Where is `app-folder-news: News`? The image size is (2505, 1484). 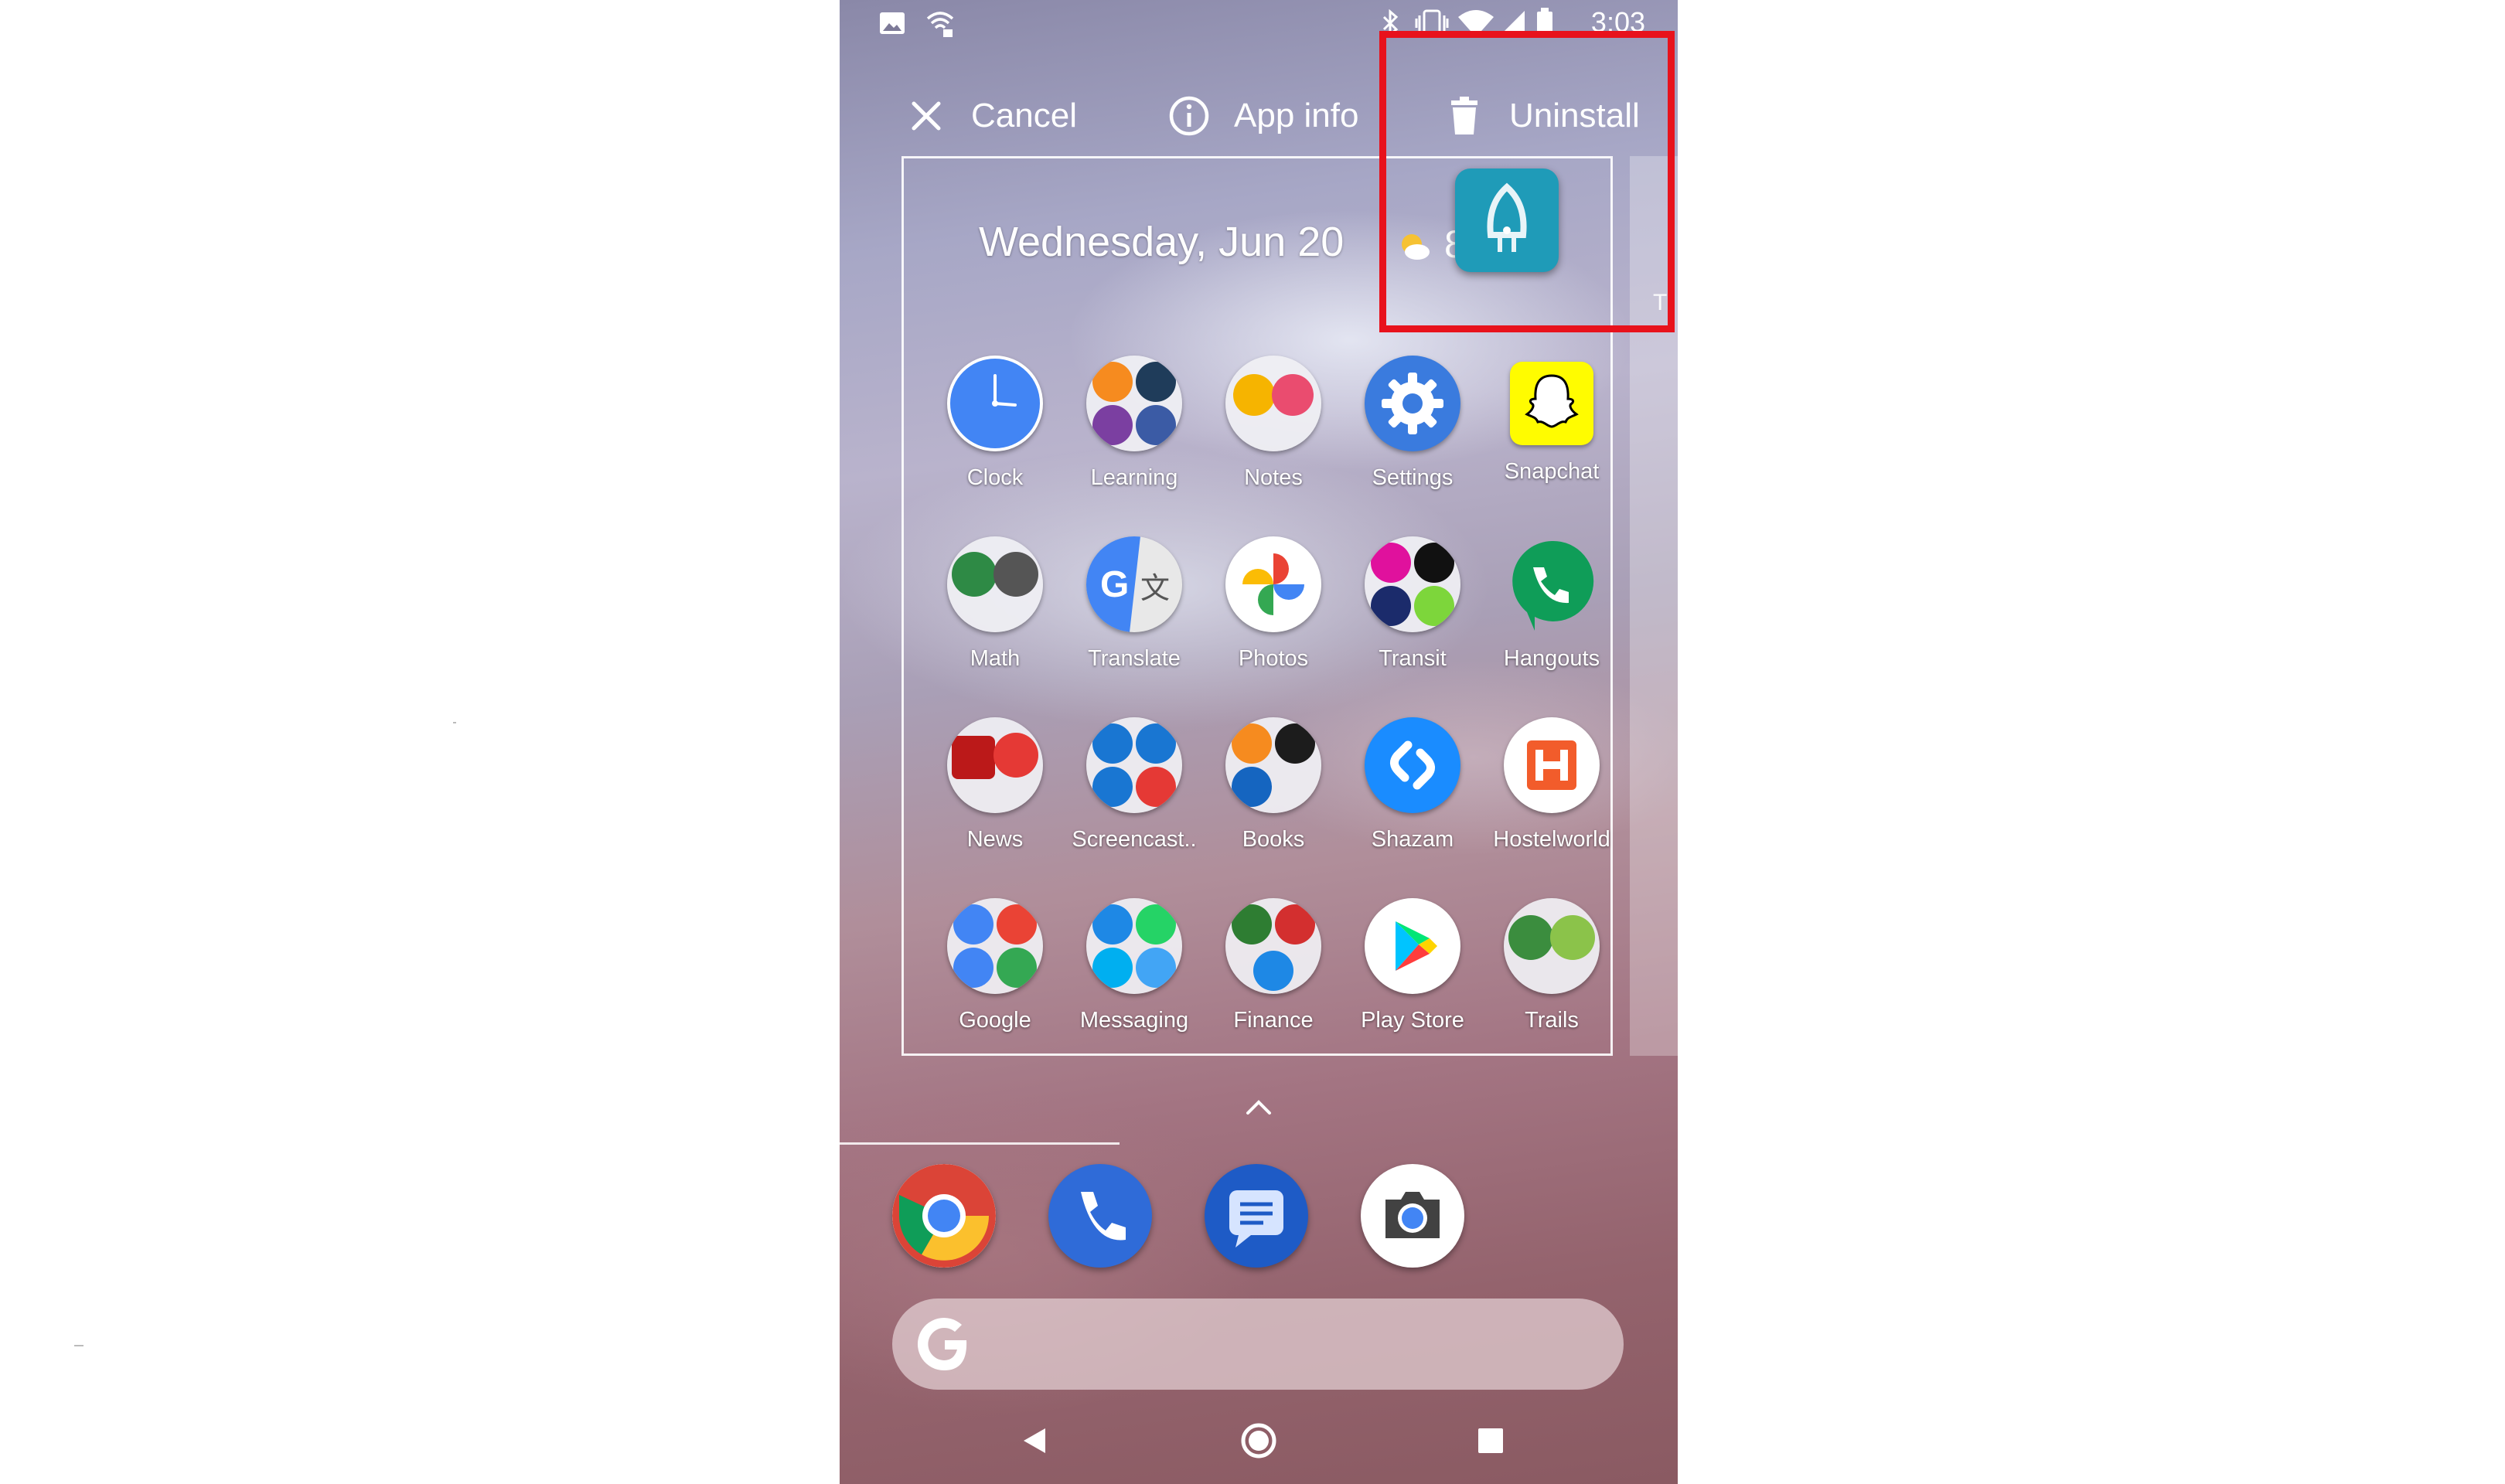 app-folder-news: News is located at coordinates (995, 785).